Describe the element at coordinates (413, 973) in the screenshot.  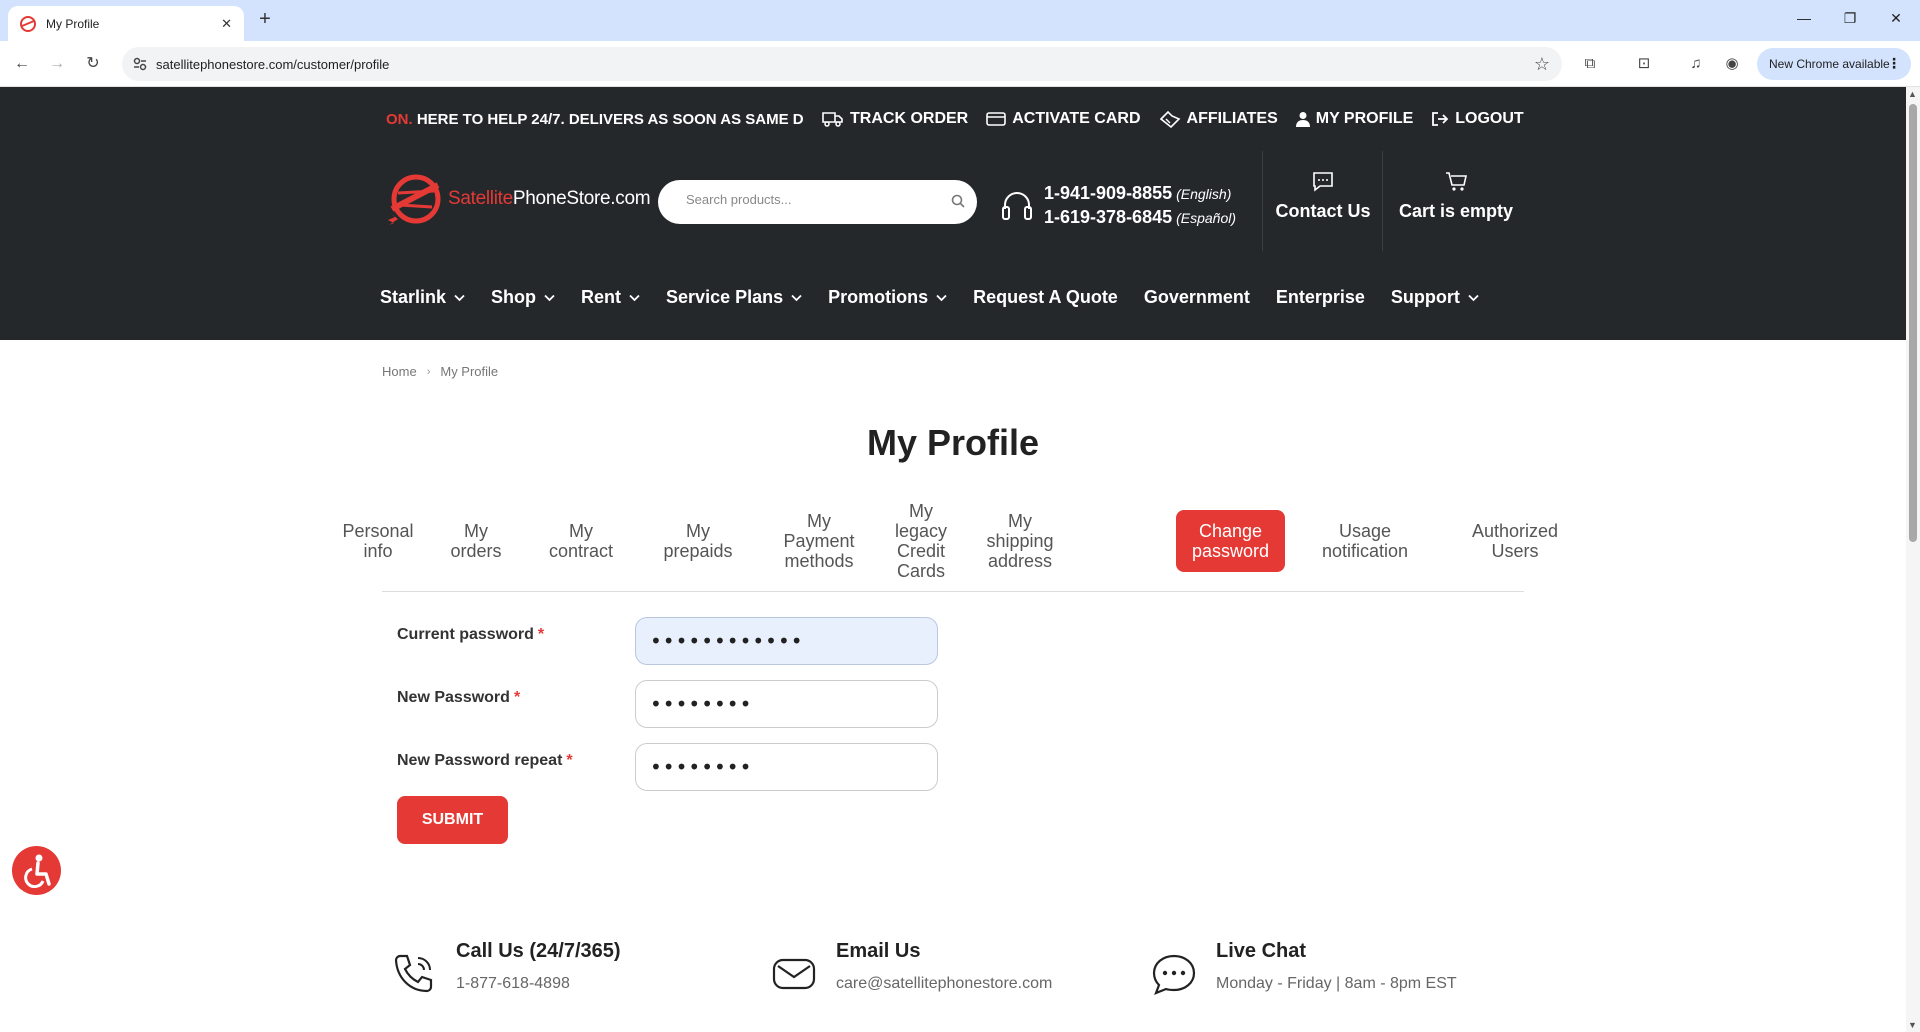
I see `phone-icon` at that location.